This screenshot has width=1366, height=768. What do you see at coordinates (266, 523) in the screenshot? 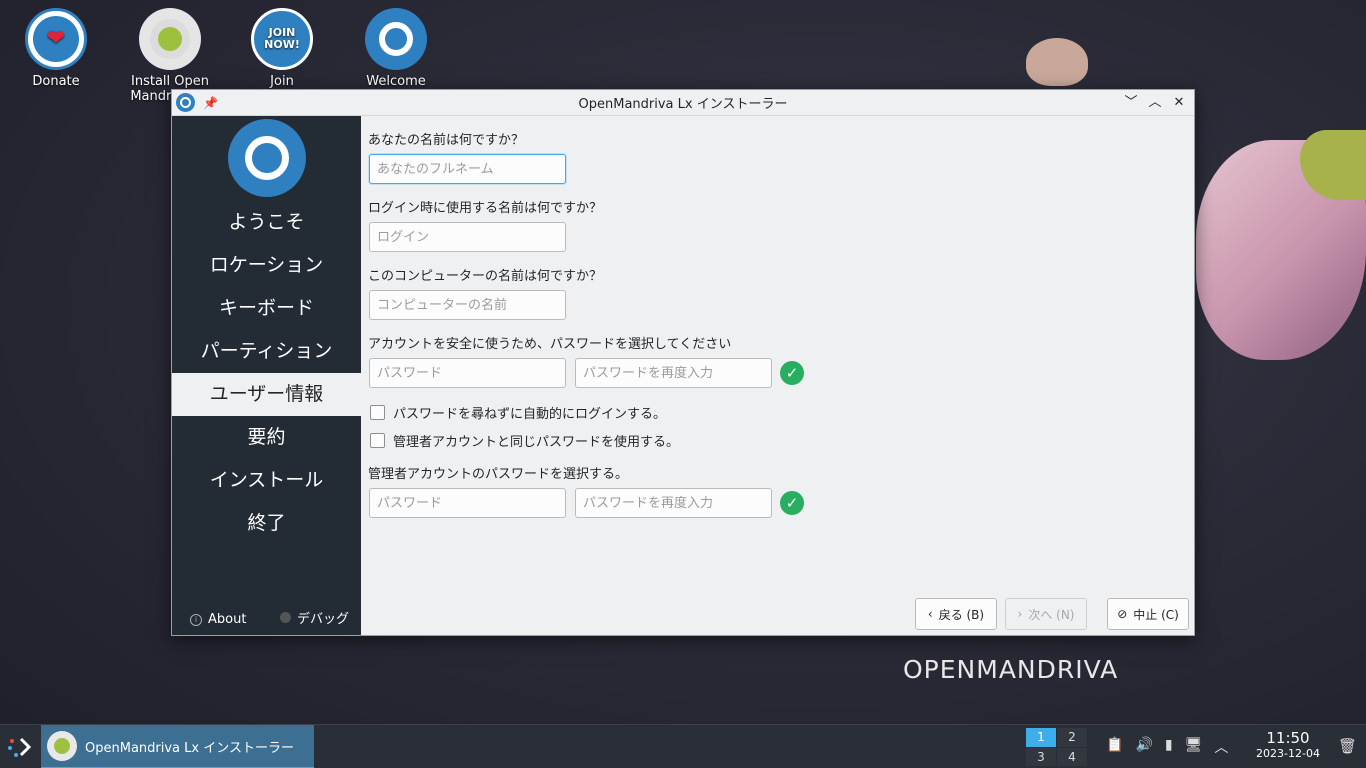
I see `step-finish: 終了` at bounding box center [266, 523].